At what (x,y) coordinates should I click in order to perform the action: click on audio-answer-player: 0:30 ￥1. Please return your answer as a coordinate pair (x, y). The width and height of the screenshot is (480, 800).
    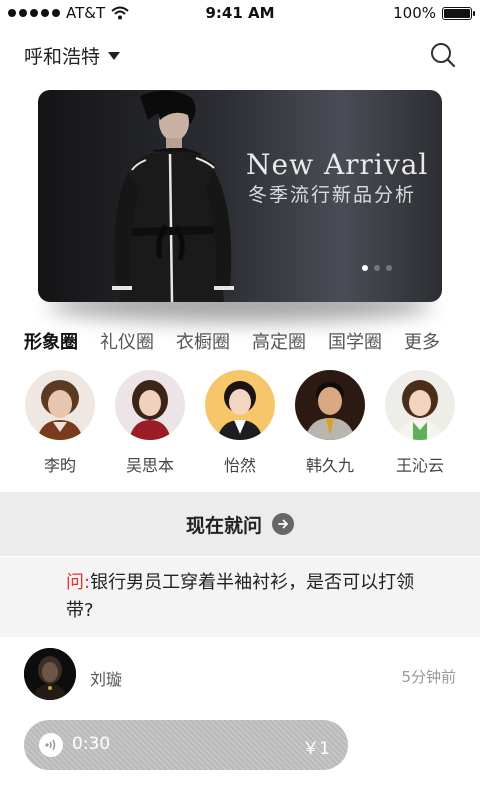
    Looking at the image, I should click on (186, 745).